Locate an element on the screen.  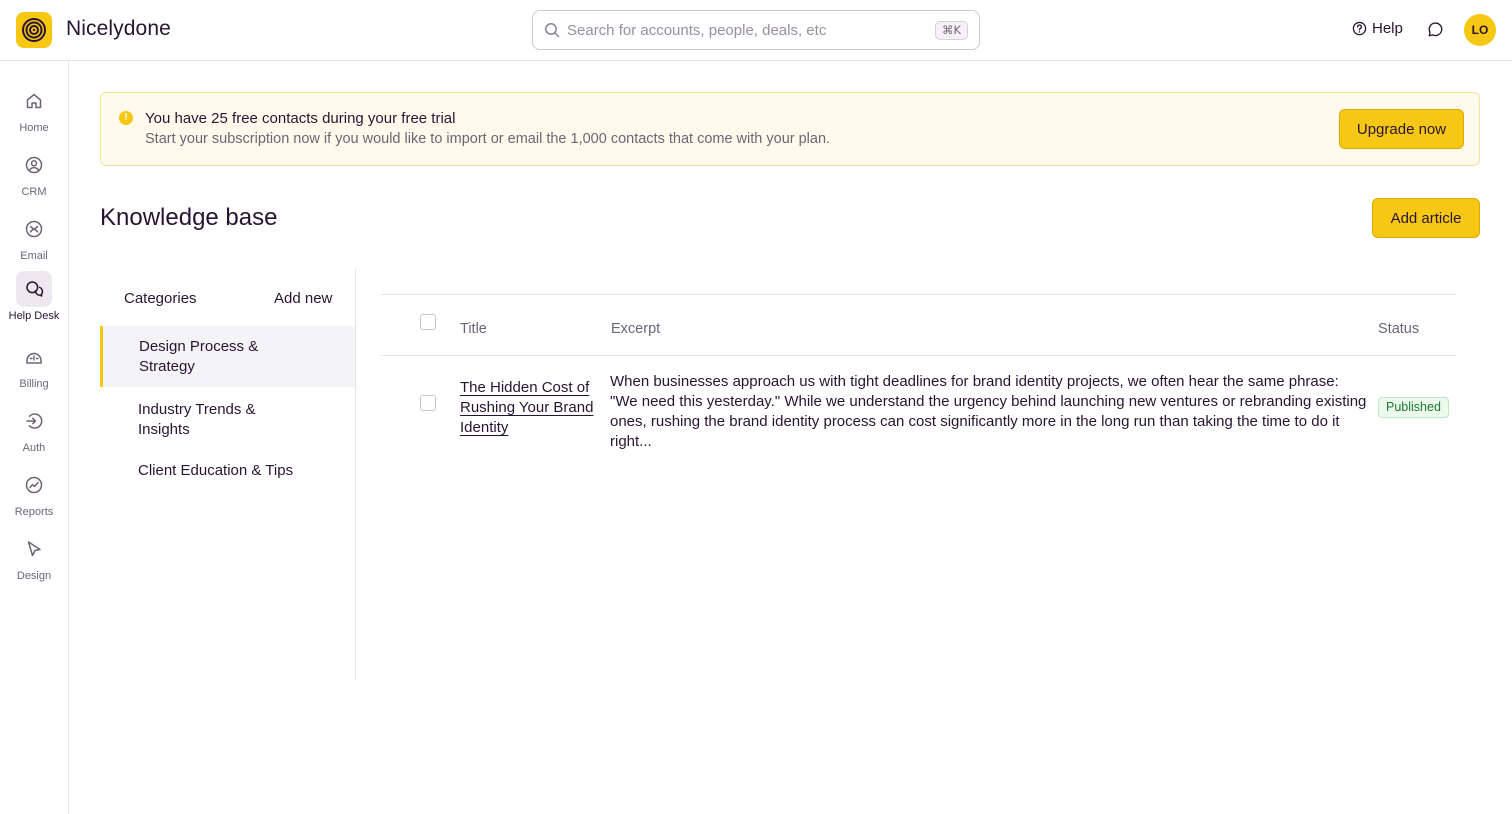
nav-item-home: Home is located at coordinates (34, 113).